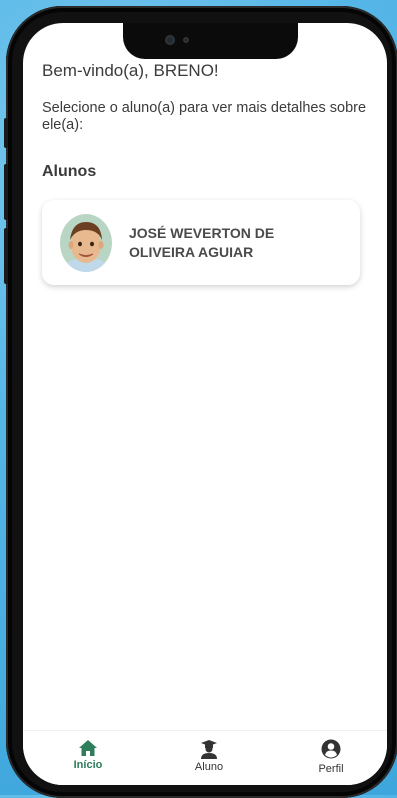 This screenshot has width=397, height=798. I want to click on student-name: JOSÉ WEVERTON DE OLIVEIRA AGUIAR, so click(202, 242).